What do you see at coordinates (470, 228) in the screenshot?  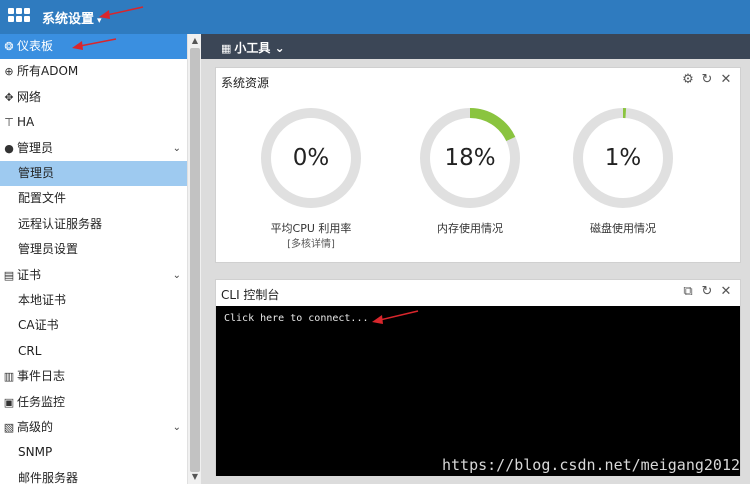 I see `gauge-label: 内存使用情况` at bounding box center [470, 228].